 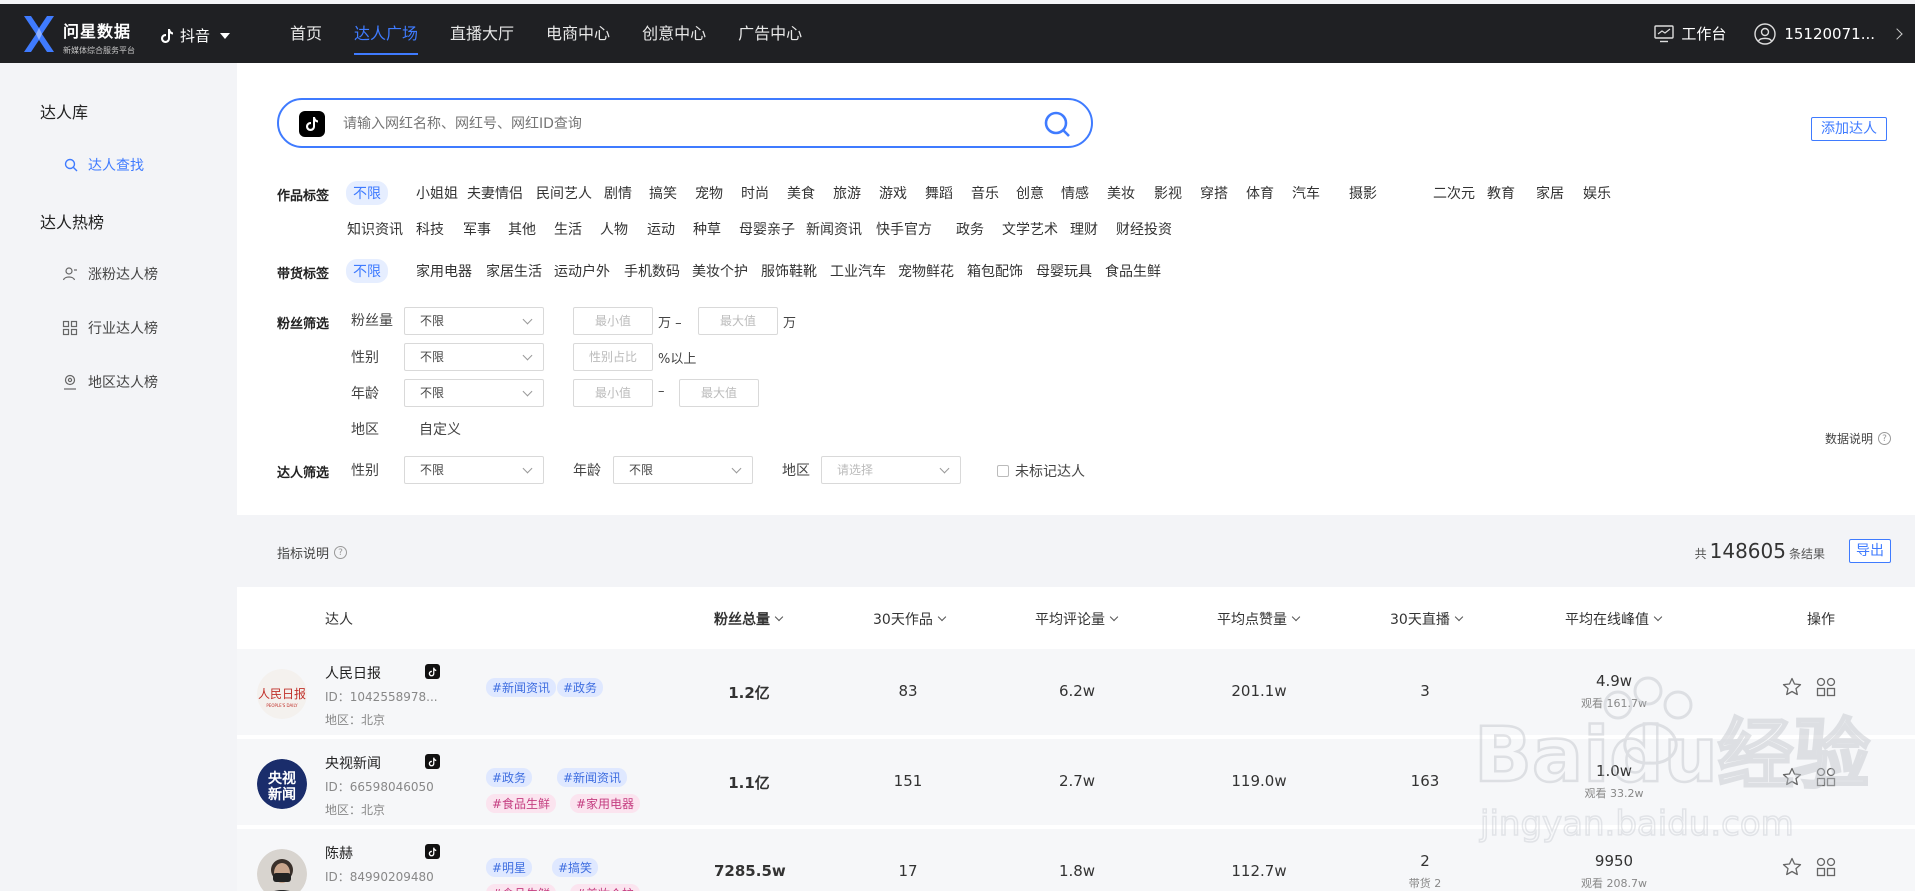 What do you see at coordinates (1144, 229) in the screenshot?
I see `tag-option: 财经投资` at bounding box center [1144, 229].